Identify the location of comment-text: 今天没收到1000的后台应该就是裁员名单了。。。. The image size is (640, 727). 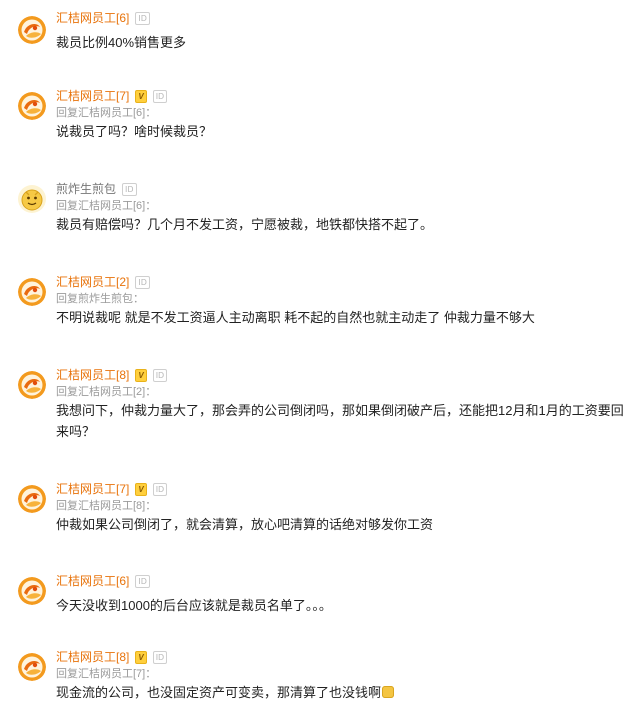
(194, 605).